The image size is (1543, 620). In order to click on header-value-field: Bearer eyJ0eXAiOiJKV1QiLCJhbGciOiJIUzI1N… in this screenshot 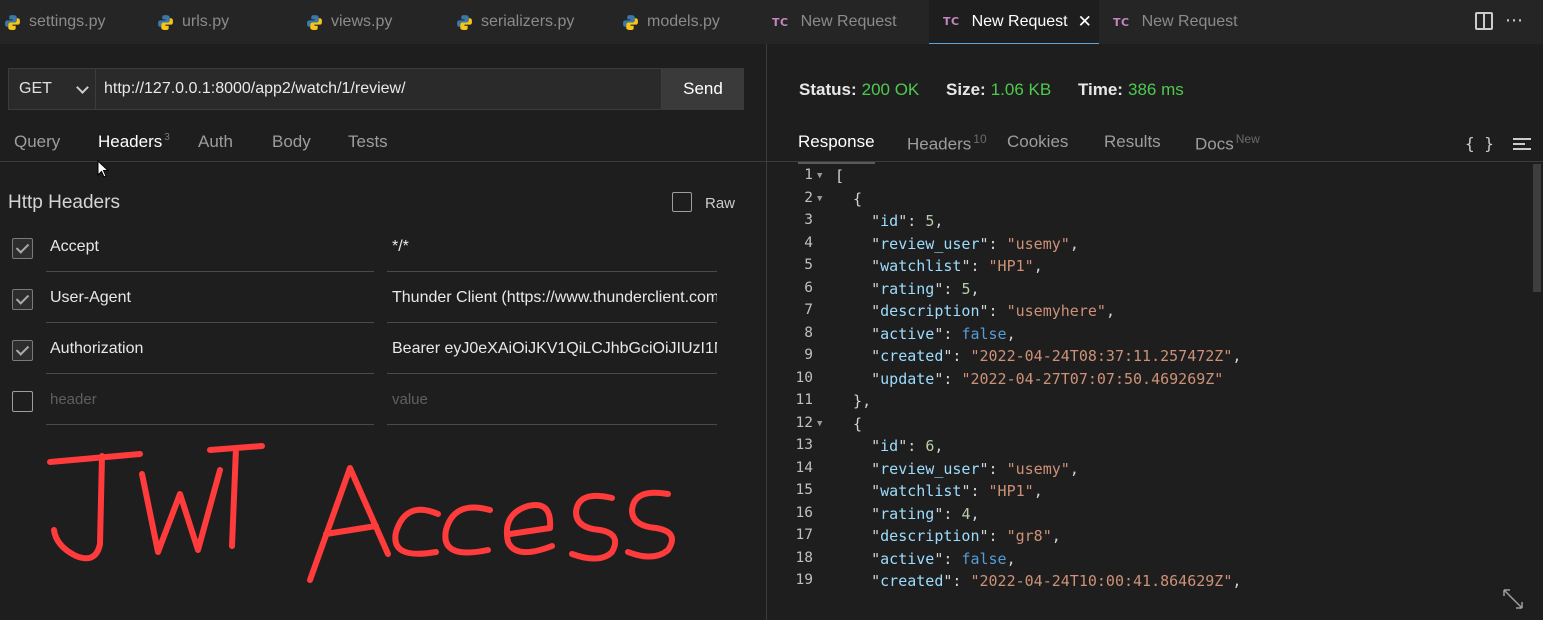, I will do `click(552, 351)`.